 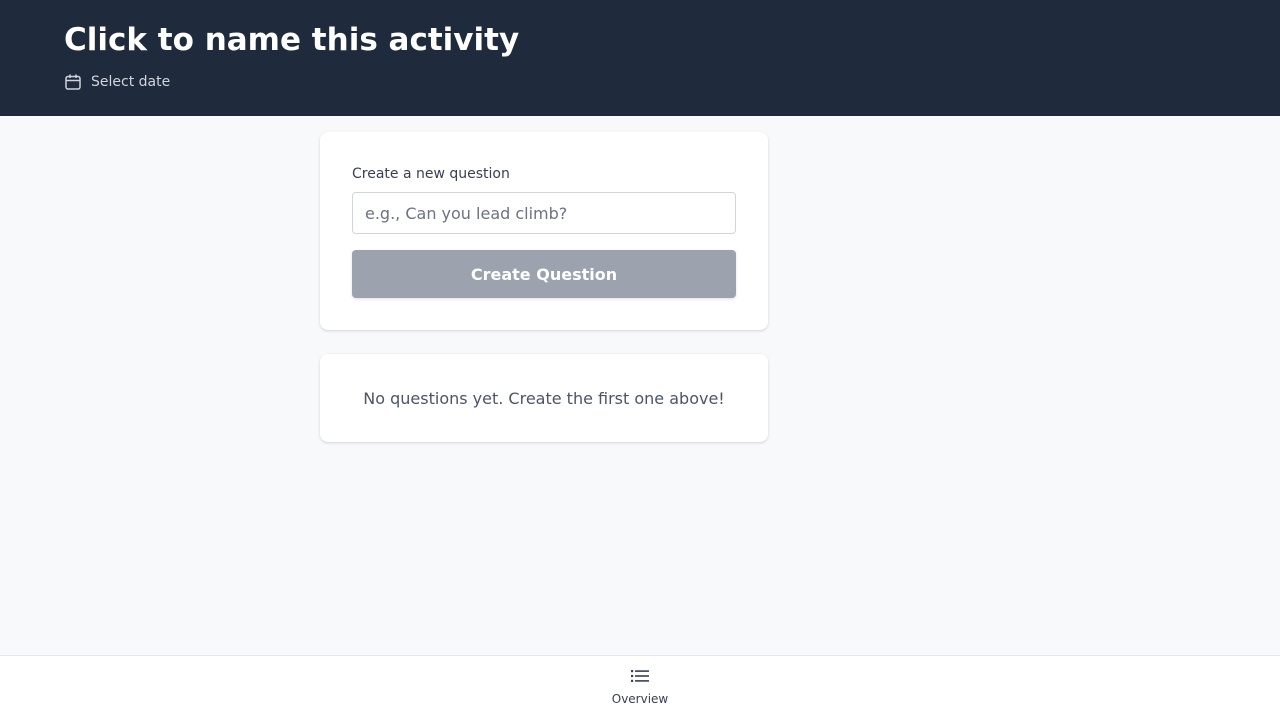 I want to click on date-label: Select date, so click(x=131, y=82).